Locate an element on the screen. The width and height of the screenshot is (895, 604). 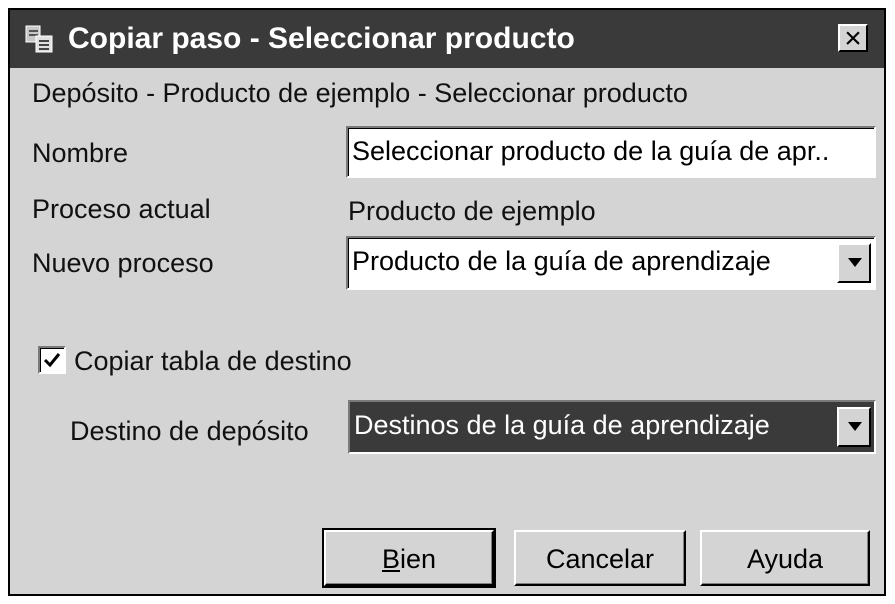
warehouse-target-label: Destino de depósito is located at coordinates (189, 431).